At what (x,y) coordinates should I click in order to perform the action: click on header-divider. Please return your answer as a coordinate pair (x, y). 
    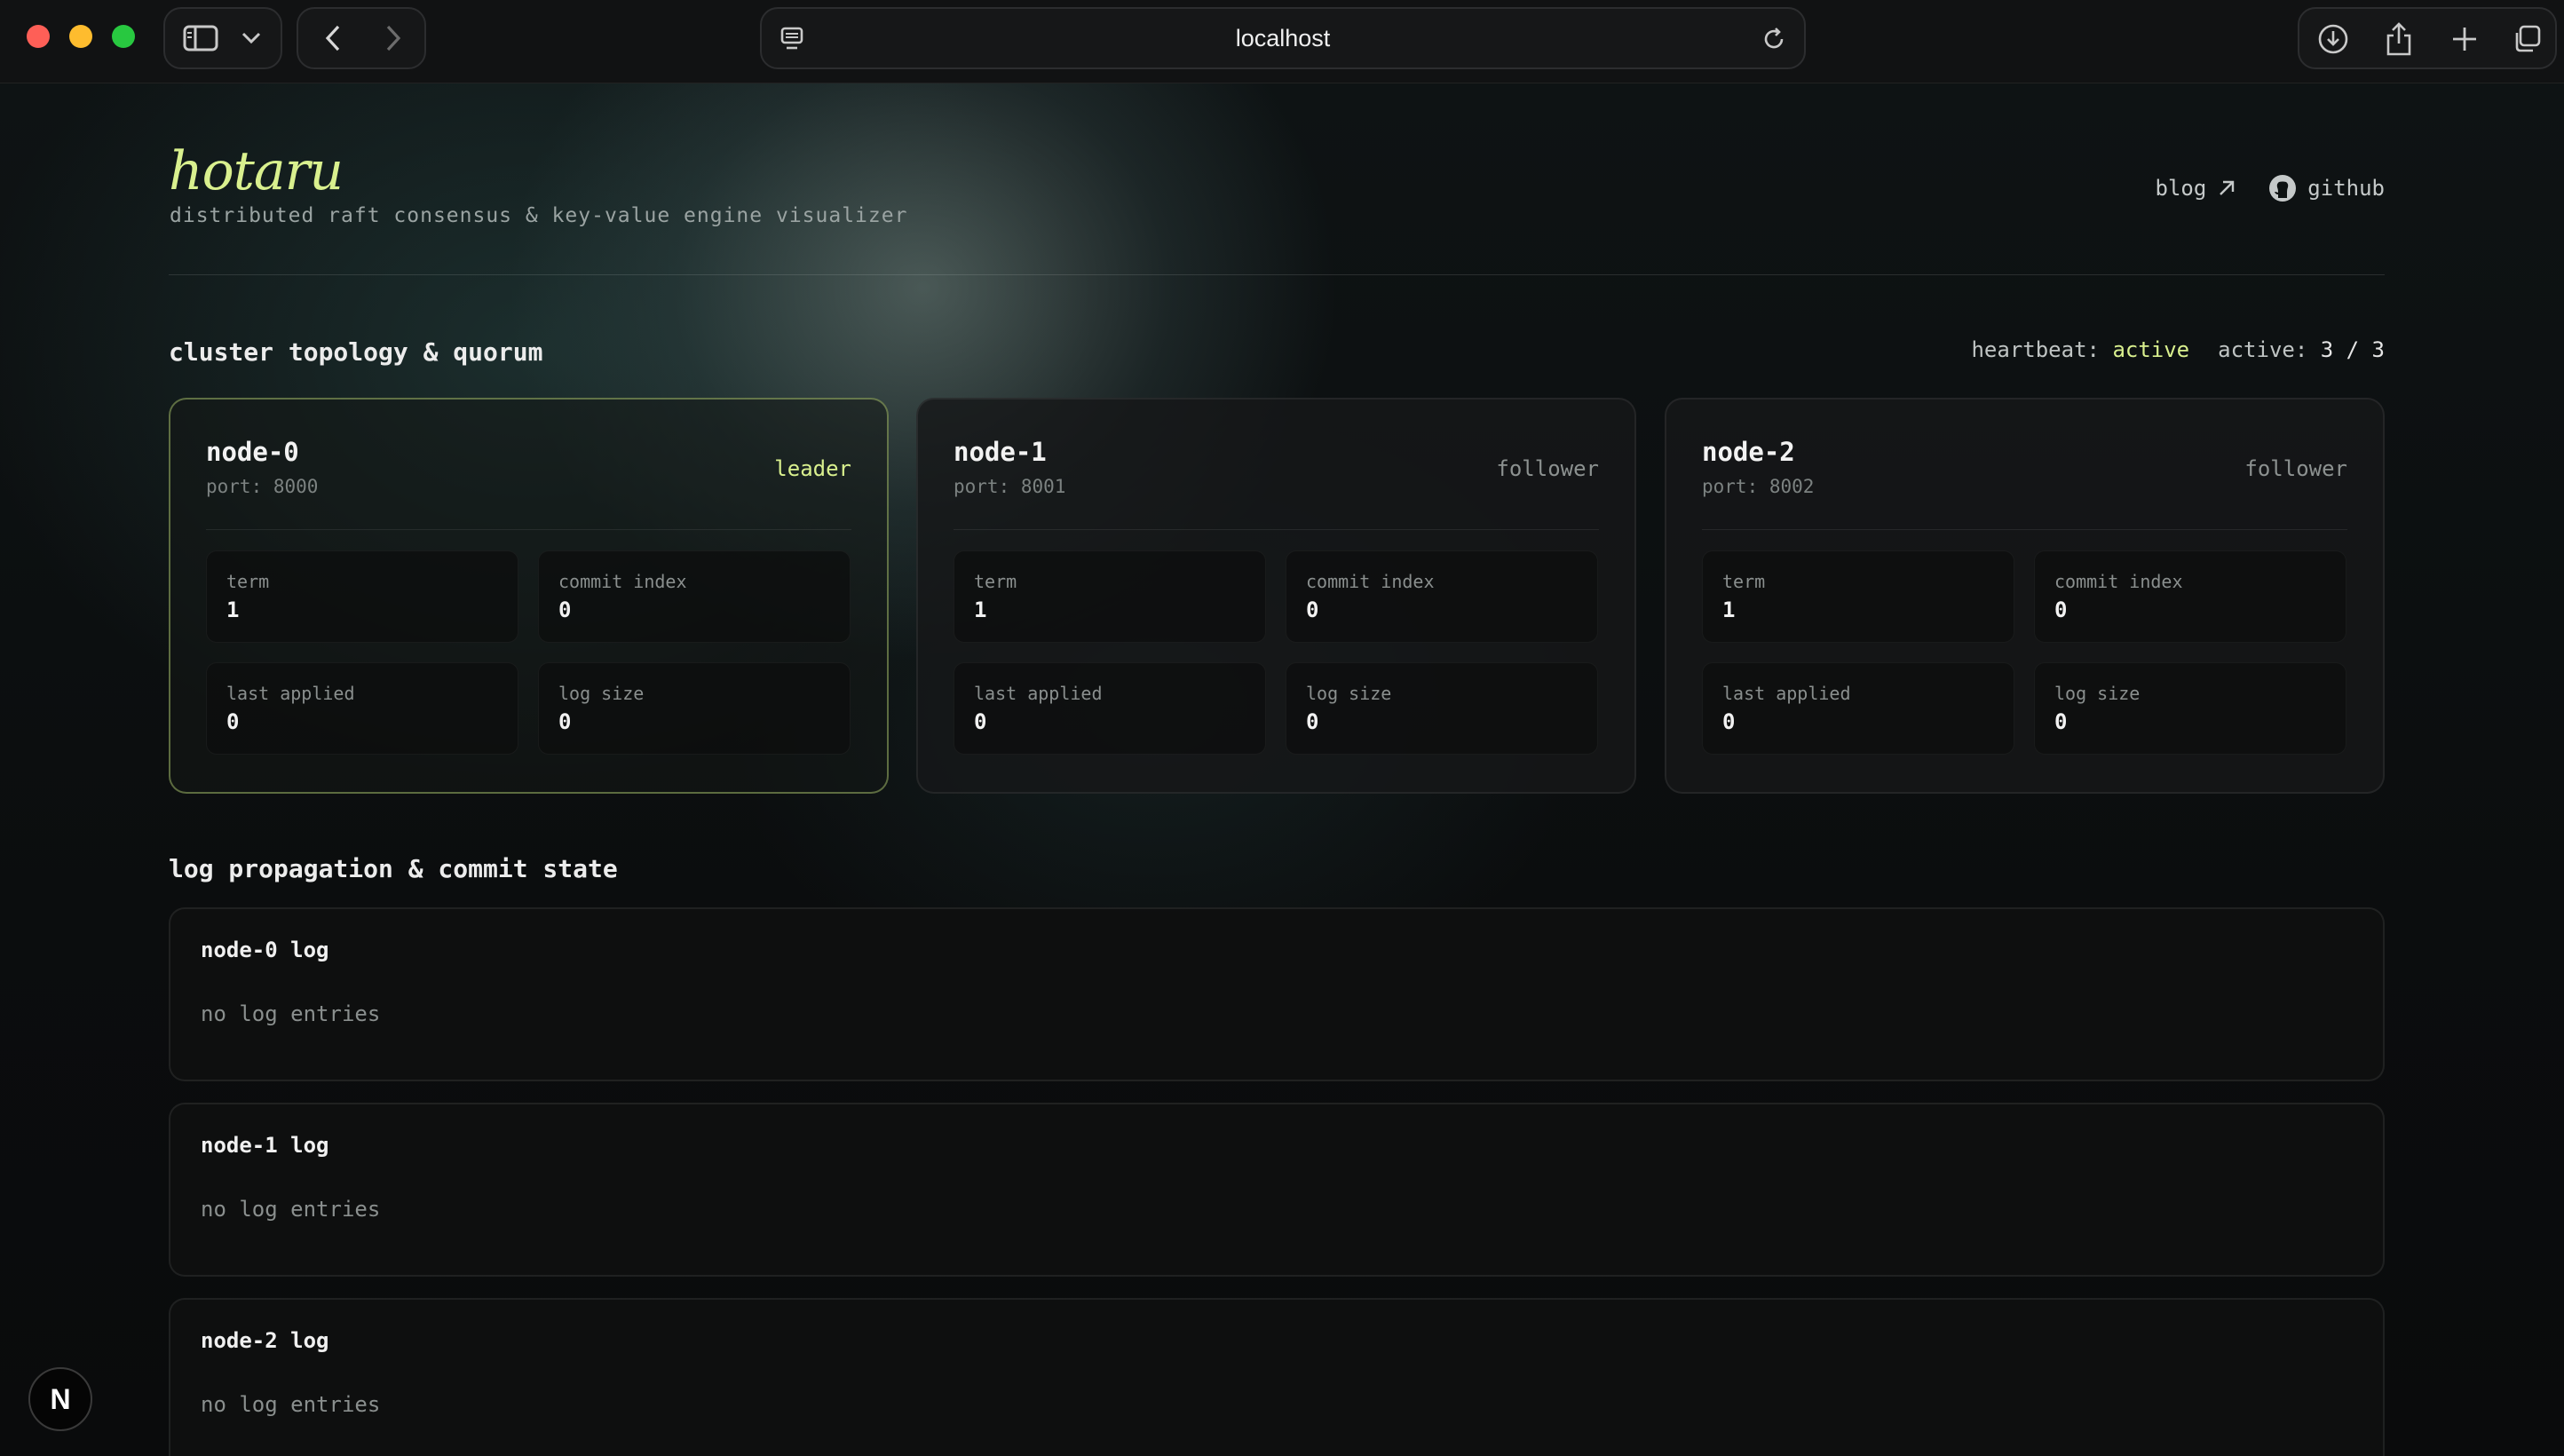
    Looking at the image, I should click on (1277, 274).